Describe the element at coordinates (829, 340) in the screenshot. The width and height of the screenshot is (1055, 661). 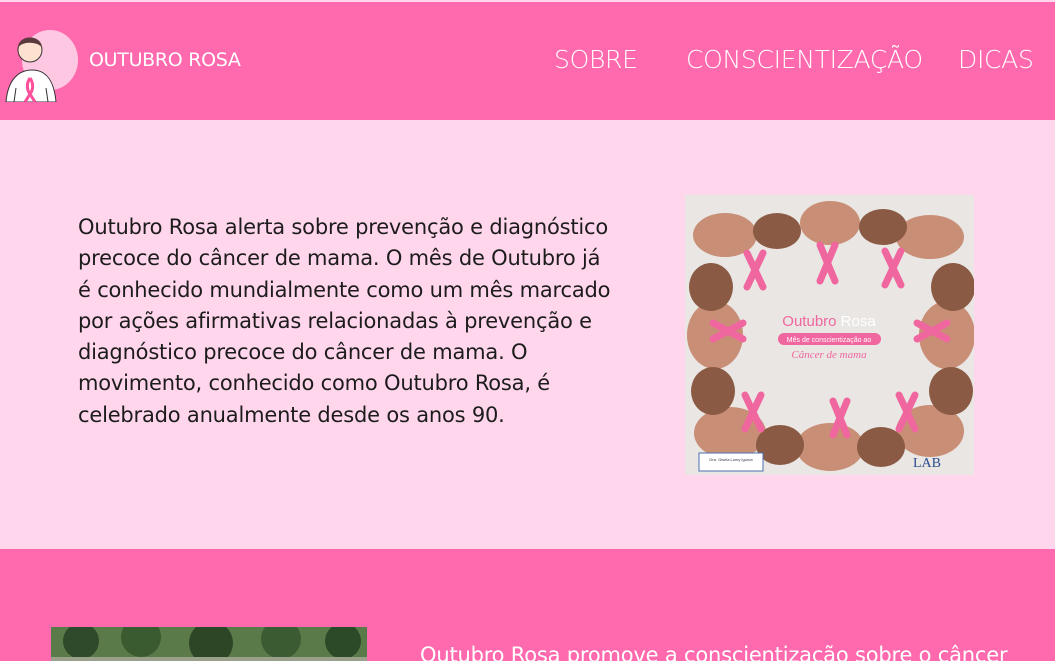
I see `campaign-subtitle: Mês de conscientização ao` at that location.